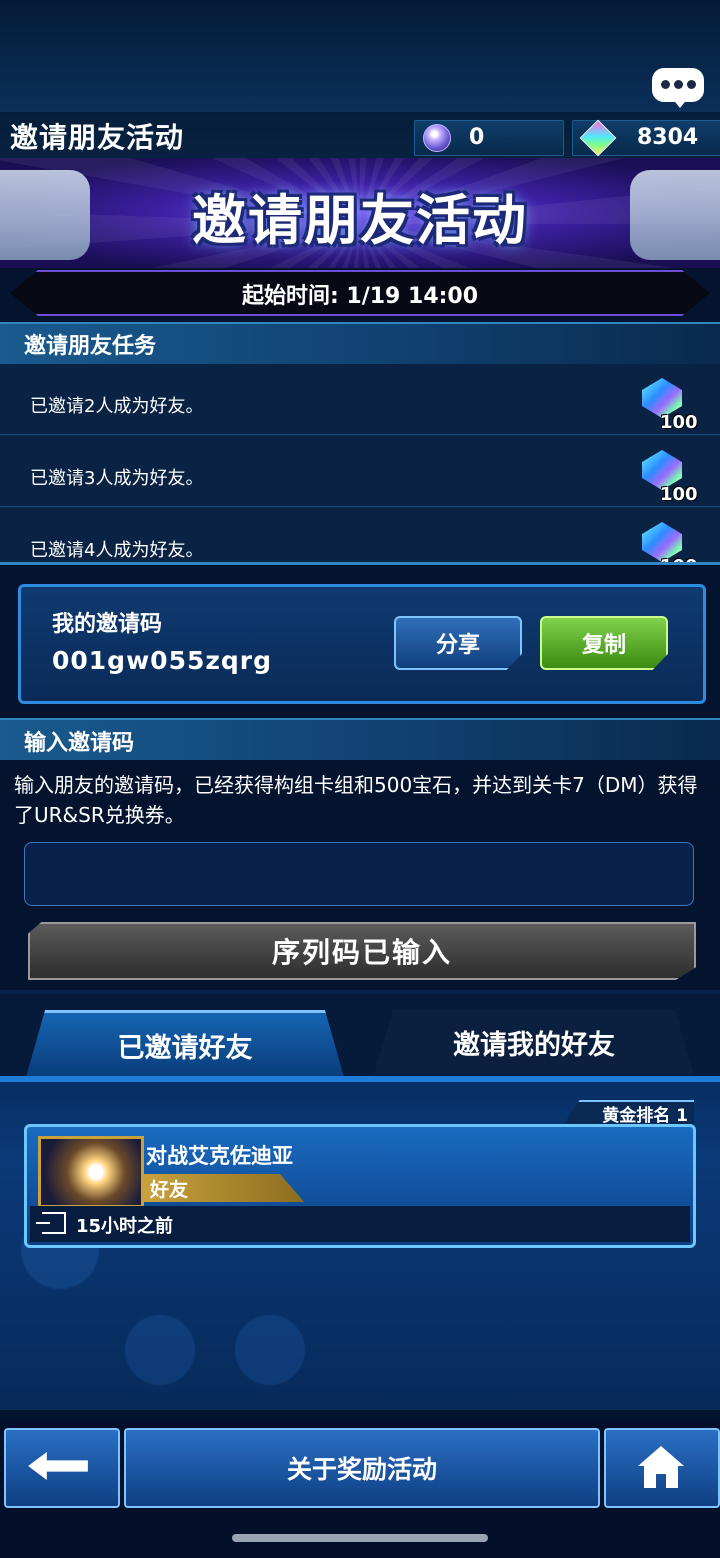 Image resolution: width=720 pixels, height=1558 pixels. I want to click on task-text: 已邀请2人成为好友。, so click(117, 406).